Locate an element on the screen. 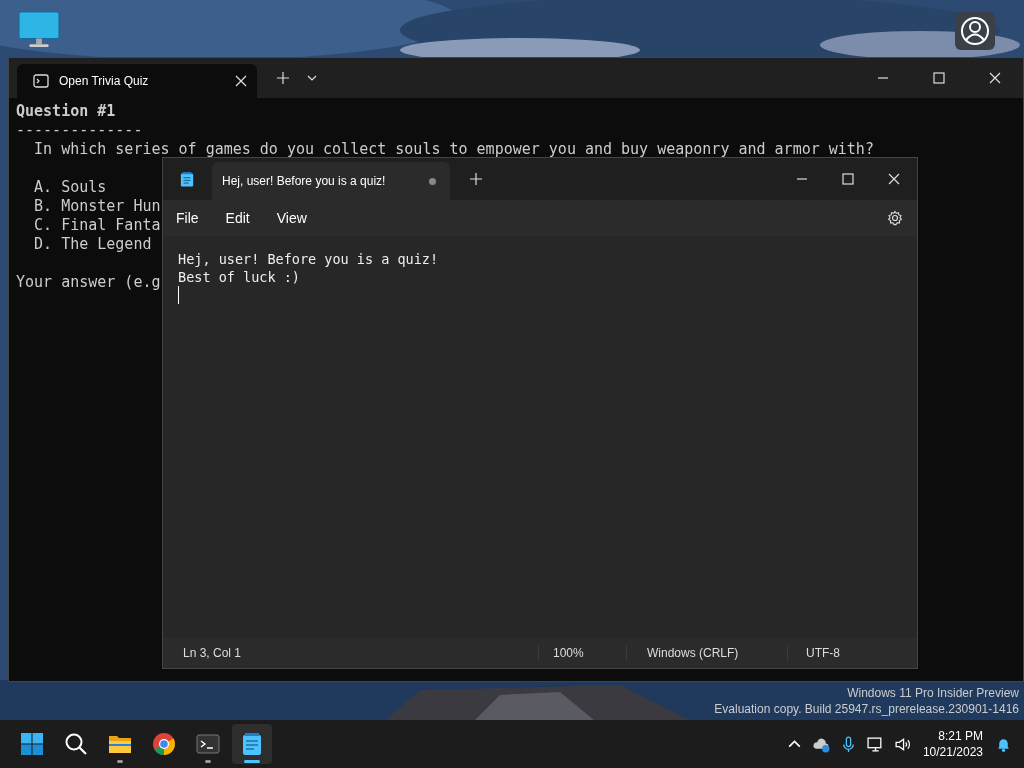 The height and width of the screenshot is (768, 1024). browser-icon is located at coordinates (164, 744).